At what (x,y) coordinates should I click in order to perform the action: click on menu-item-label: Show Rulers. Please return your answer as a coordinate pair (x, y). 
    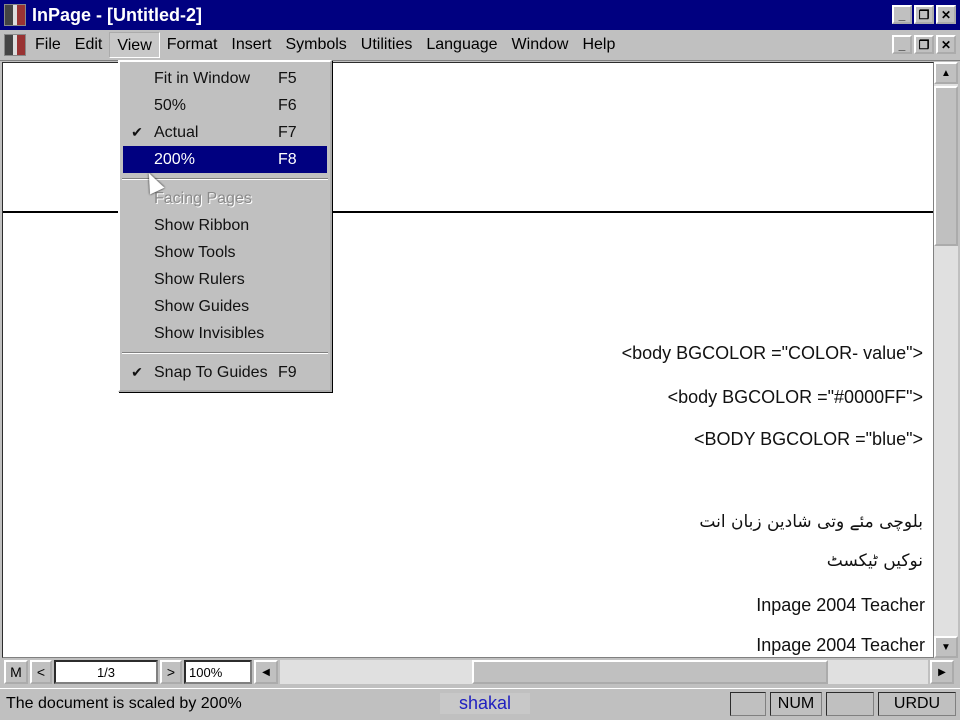
    Looking at the image, I should click on (199, 279).